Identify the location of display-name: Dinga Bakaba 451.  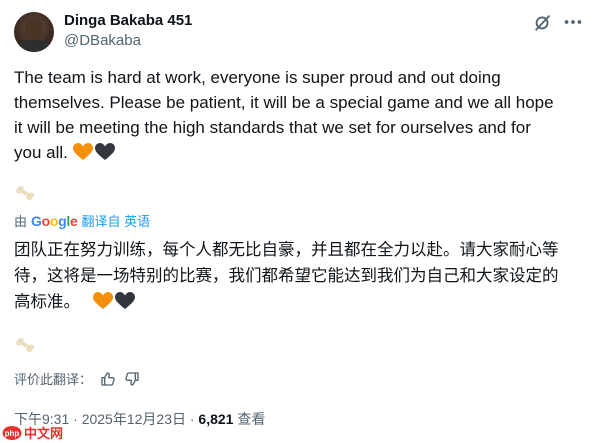
(128, 21).